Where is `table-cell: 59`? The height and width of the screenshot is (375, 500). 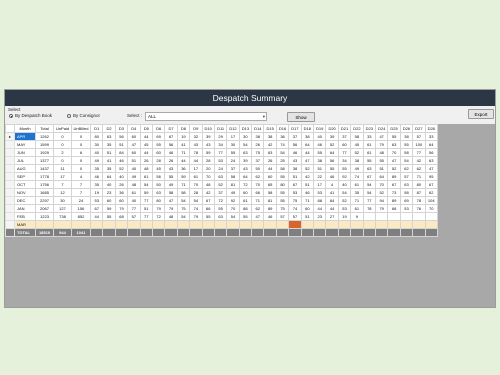 table-cell: 59 is located at coordinates (208, 152).